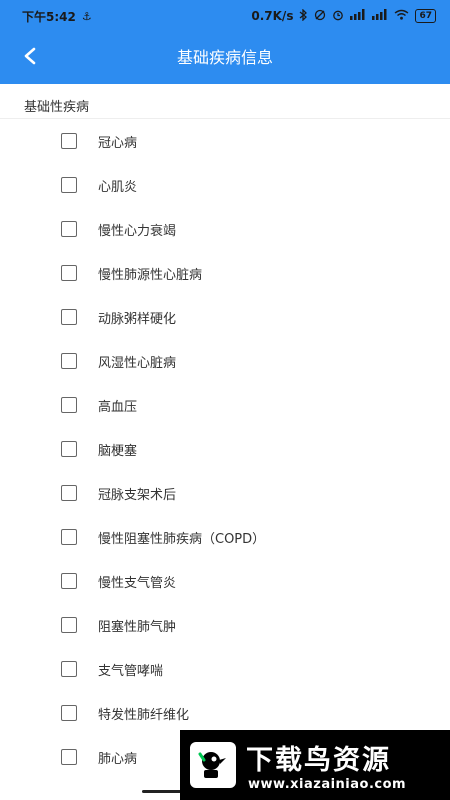 The height and width of the screenshot is (800, 450). I want to click on condition-label: 冠脉支架术后, so click(137, 495).